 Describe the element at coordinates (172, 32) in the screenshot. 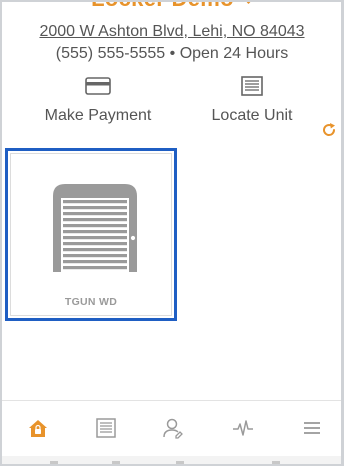

I see `facility-address-link: 2000 W Ashton Blvd, Lehi, NO 84043` at that location.